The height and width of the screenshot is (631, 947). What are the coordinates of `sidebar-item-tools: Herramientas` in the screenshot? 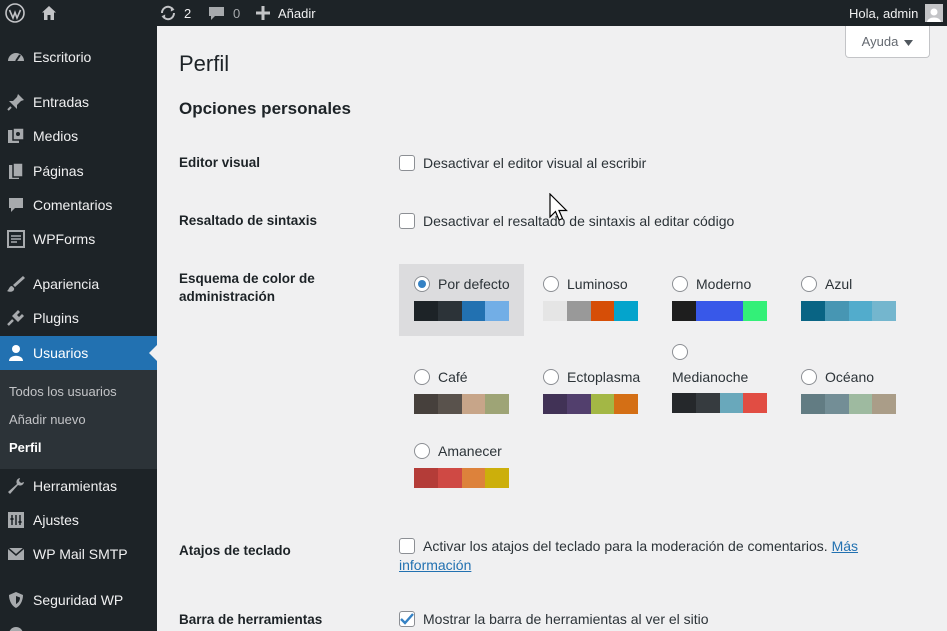 It's located at (78, 486).